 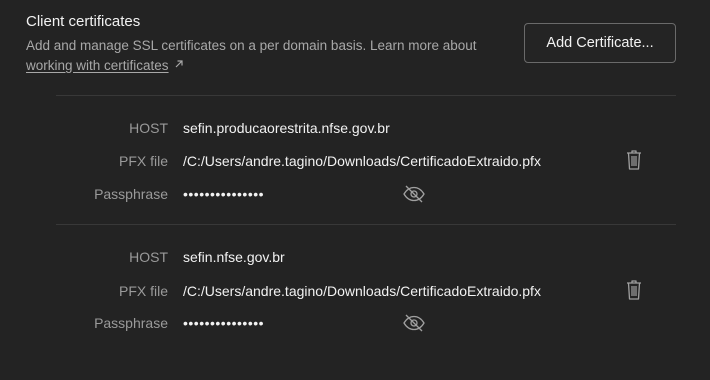 I want to click on host-value: sefin.nfse.gov.br, so click(x=234, y=257).